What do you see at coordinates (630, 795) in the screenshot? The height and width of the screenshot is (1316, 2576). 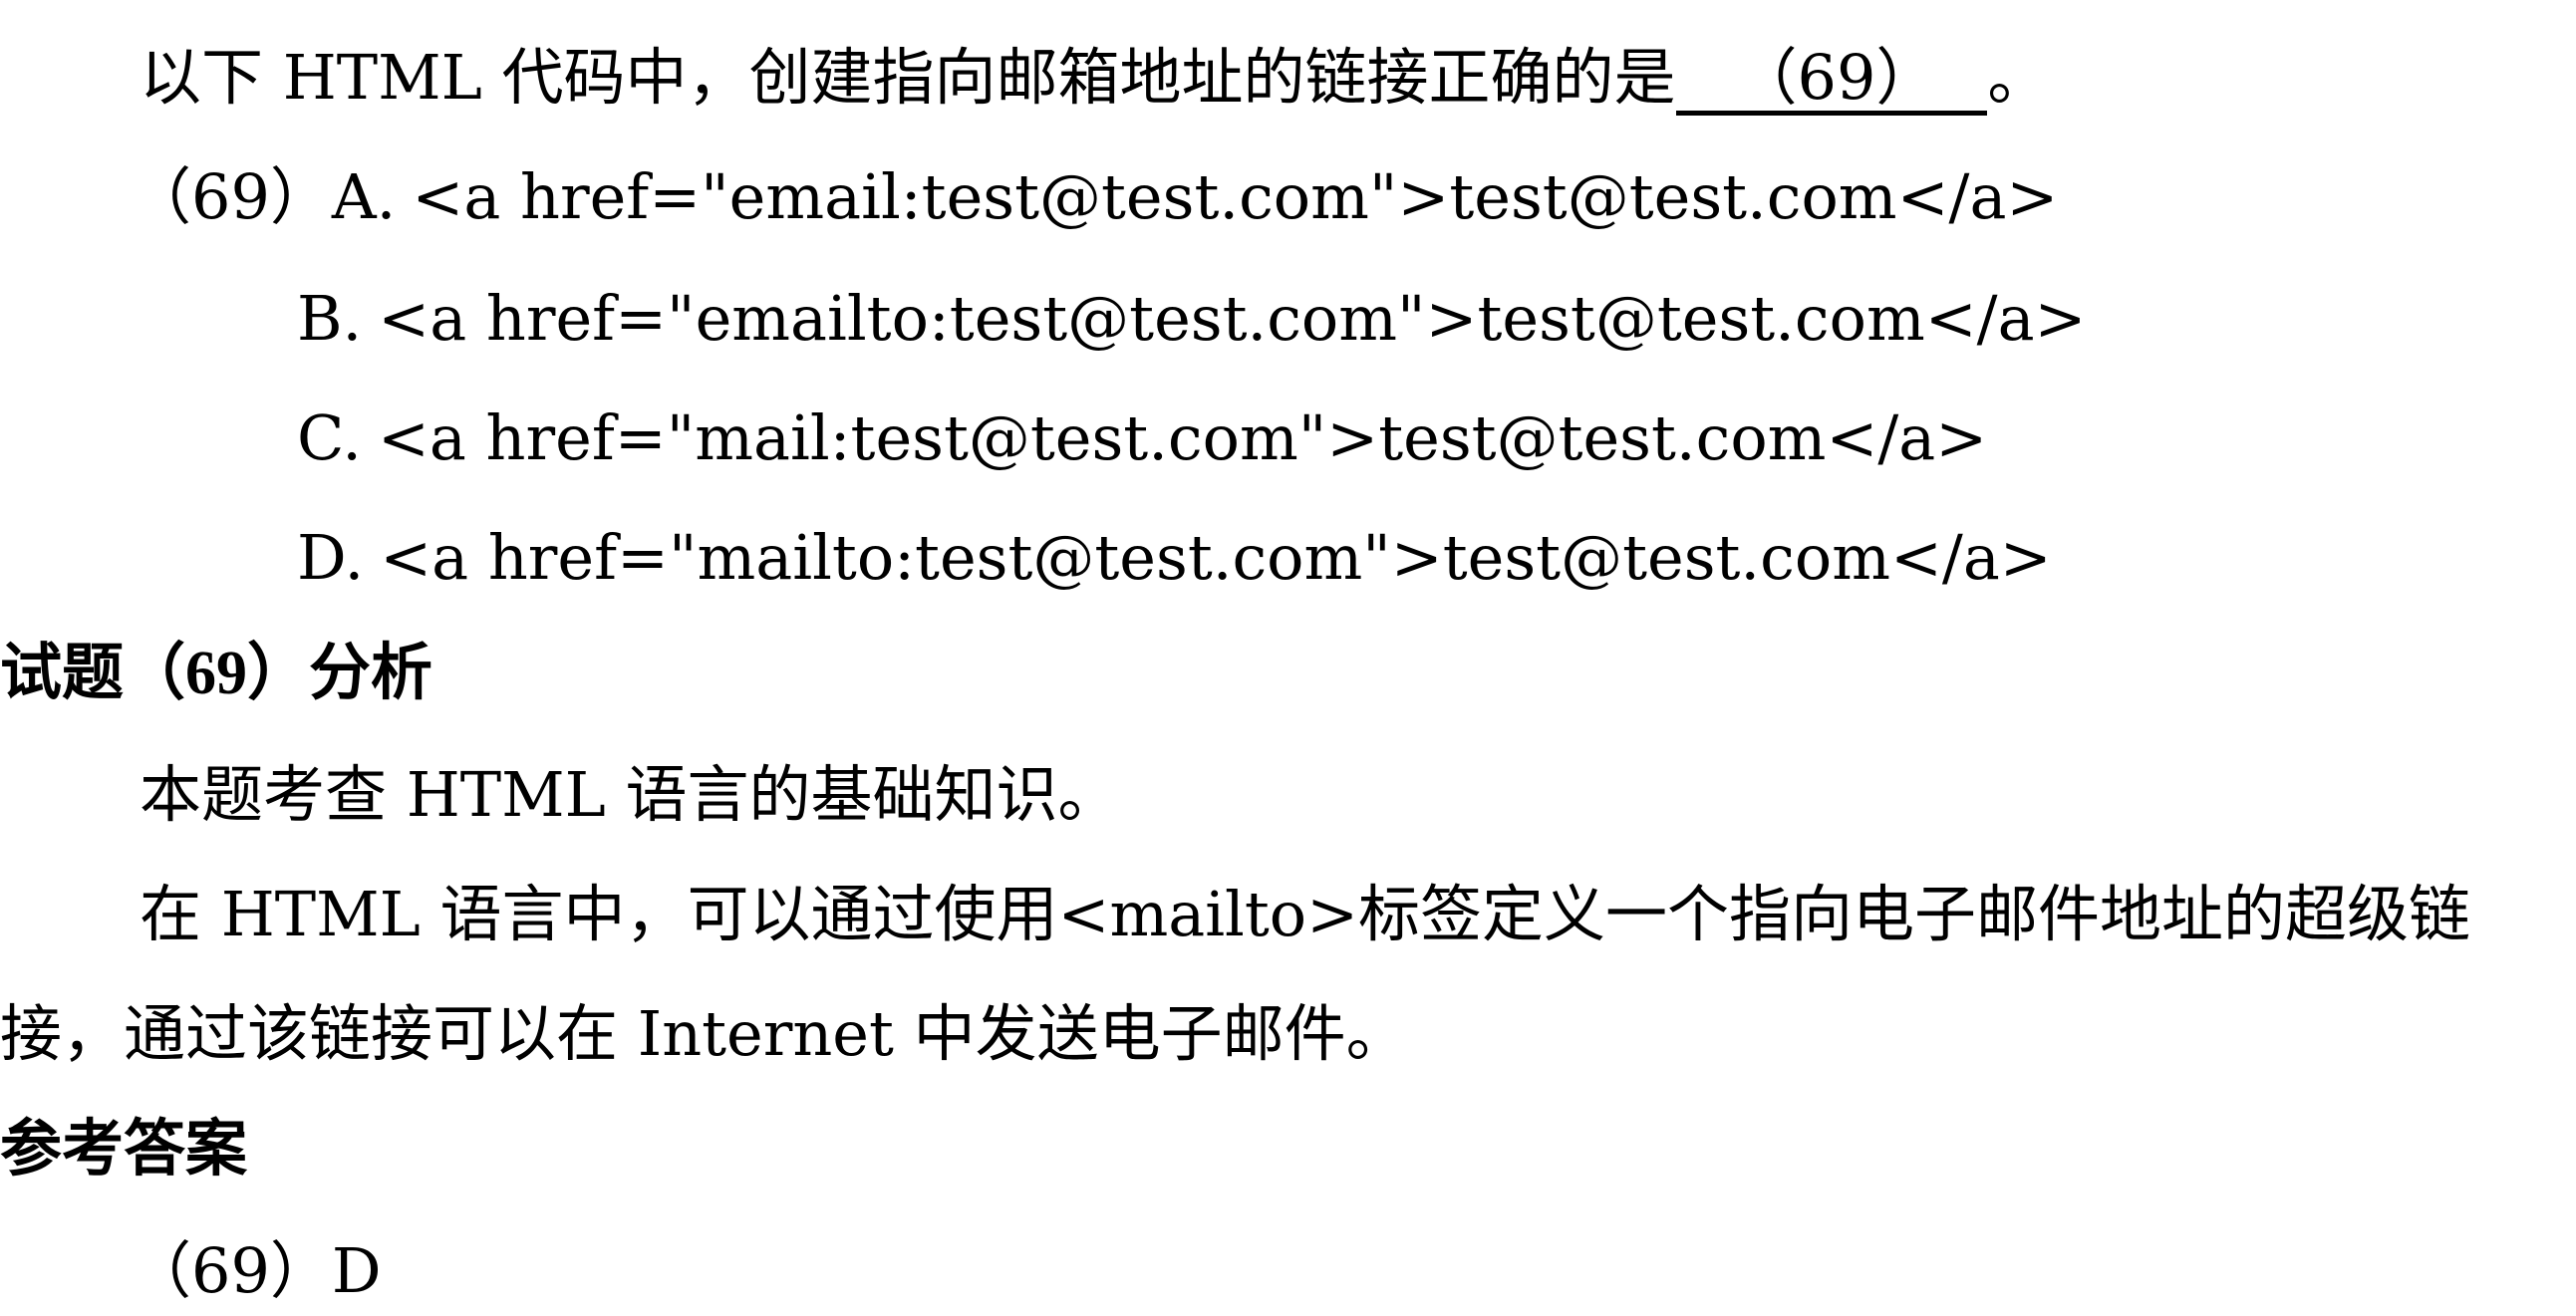 I see `analysis-paragraph-1: 本题考查 HTML 语言的基础知识。` at bounding box center [630, 795].